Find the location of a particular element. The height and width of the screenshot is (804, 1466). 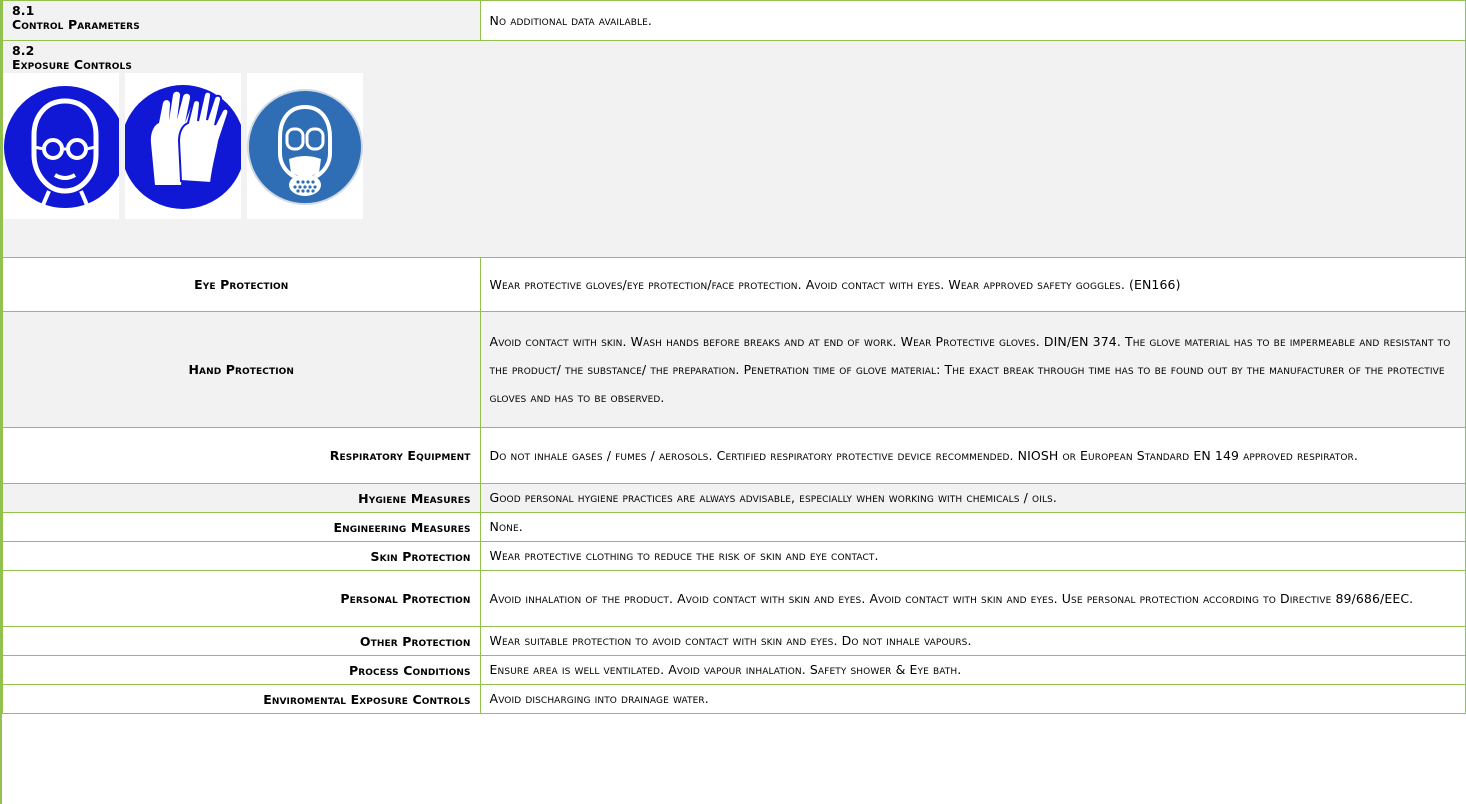

label-personal-protection: Personal Protection is located at coordinates (241, 598).